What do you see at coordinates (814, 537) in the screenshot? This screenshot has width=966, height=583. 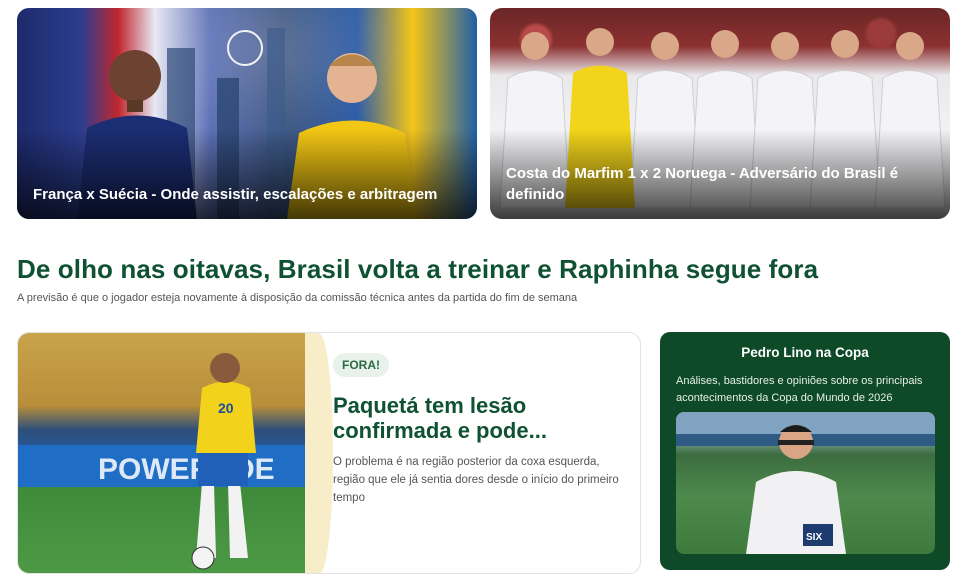 I see `shirt-logo-text: SIX` at bounding box center [814, 537].